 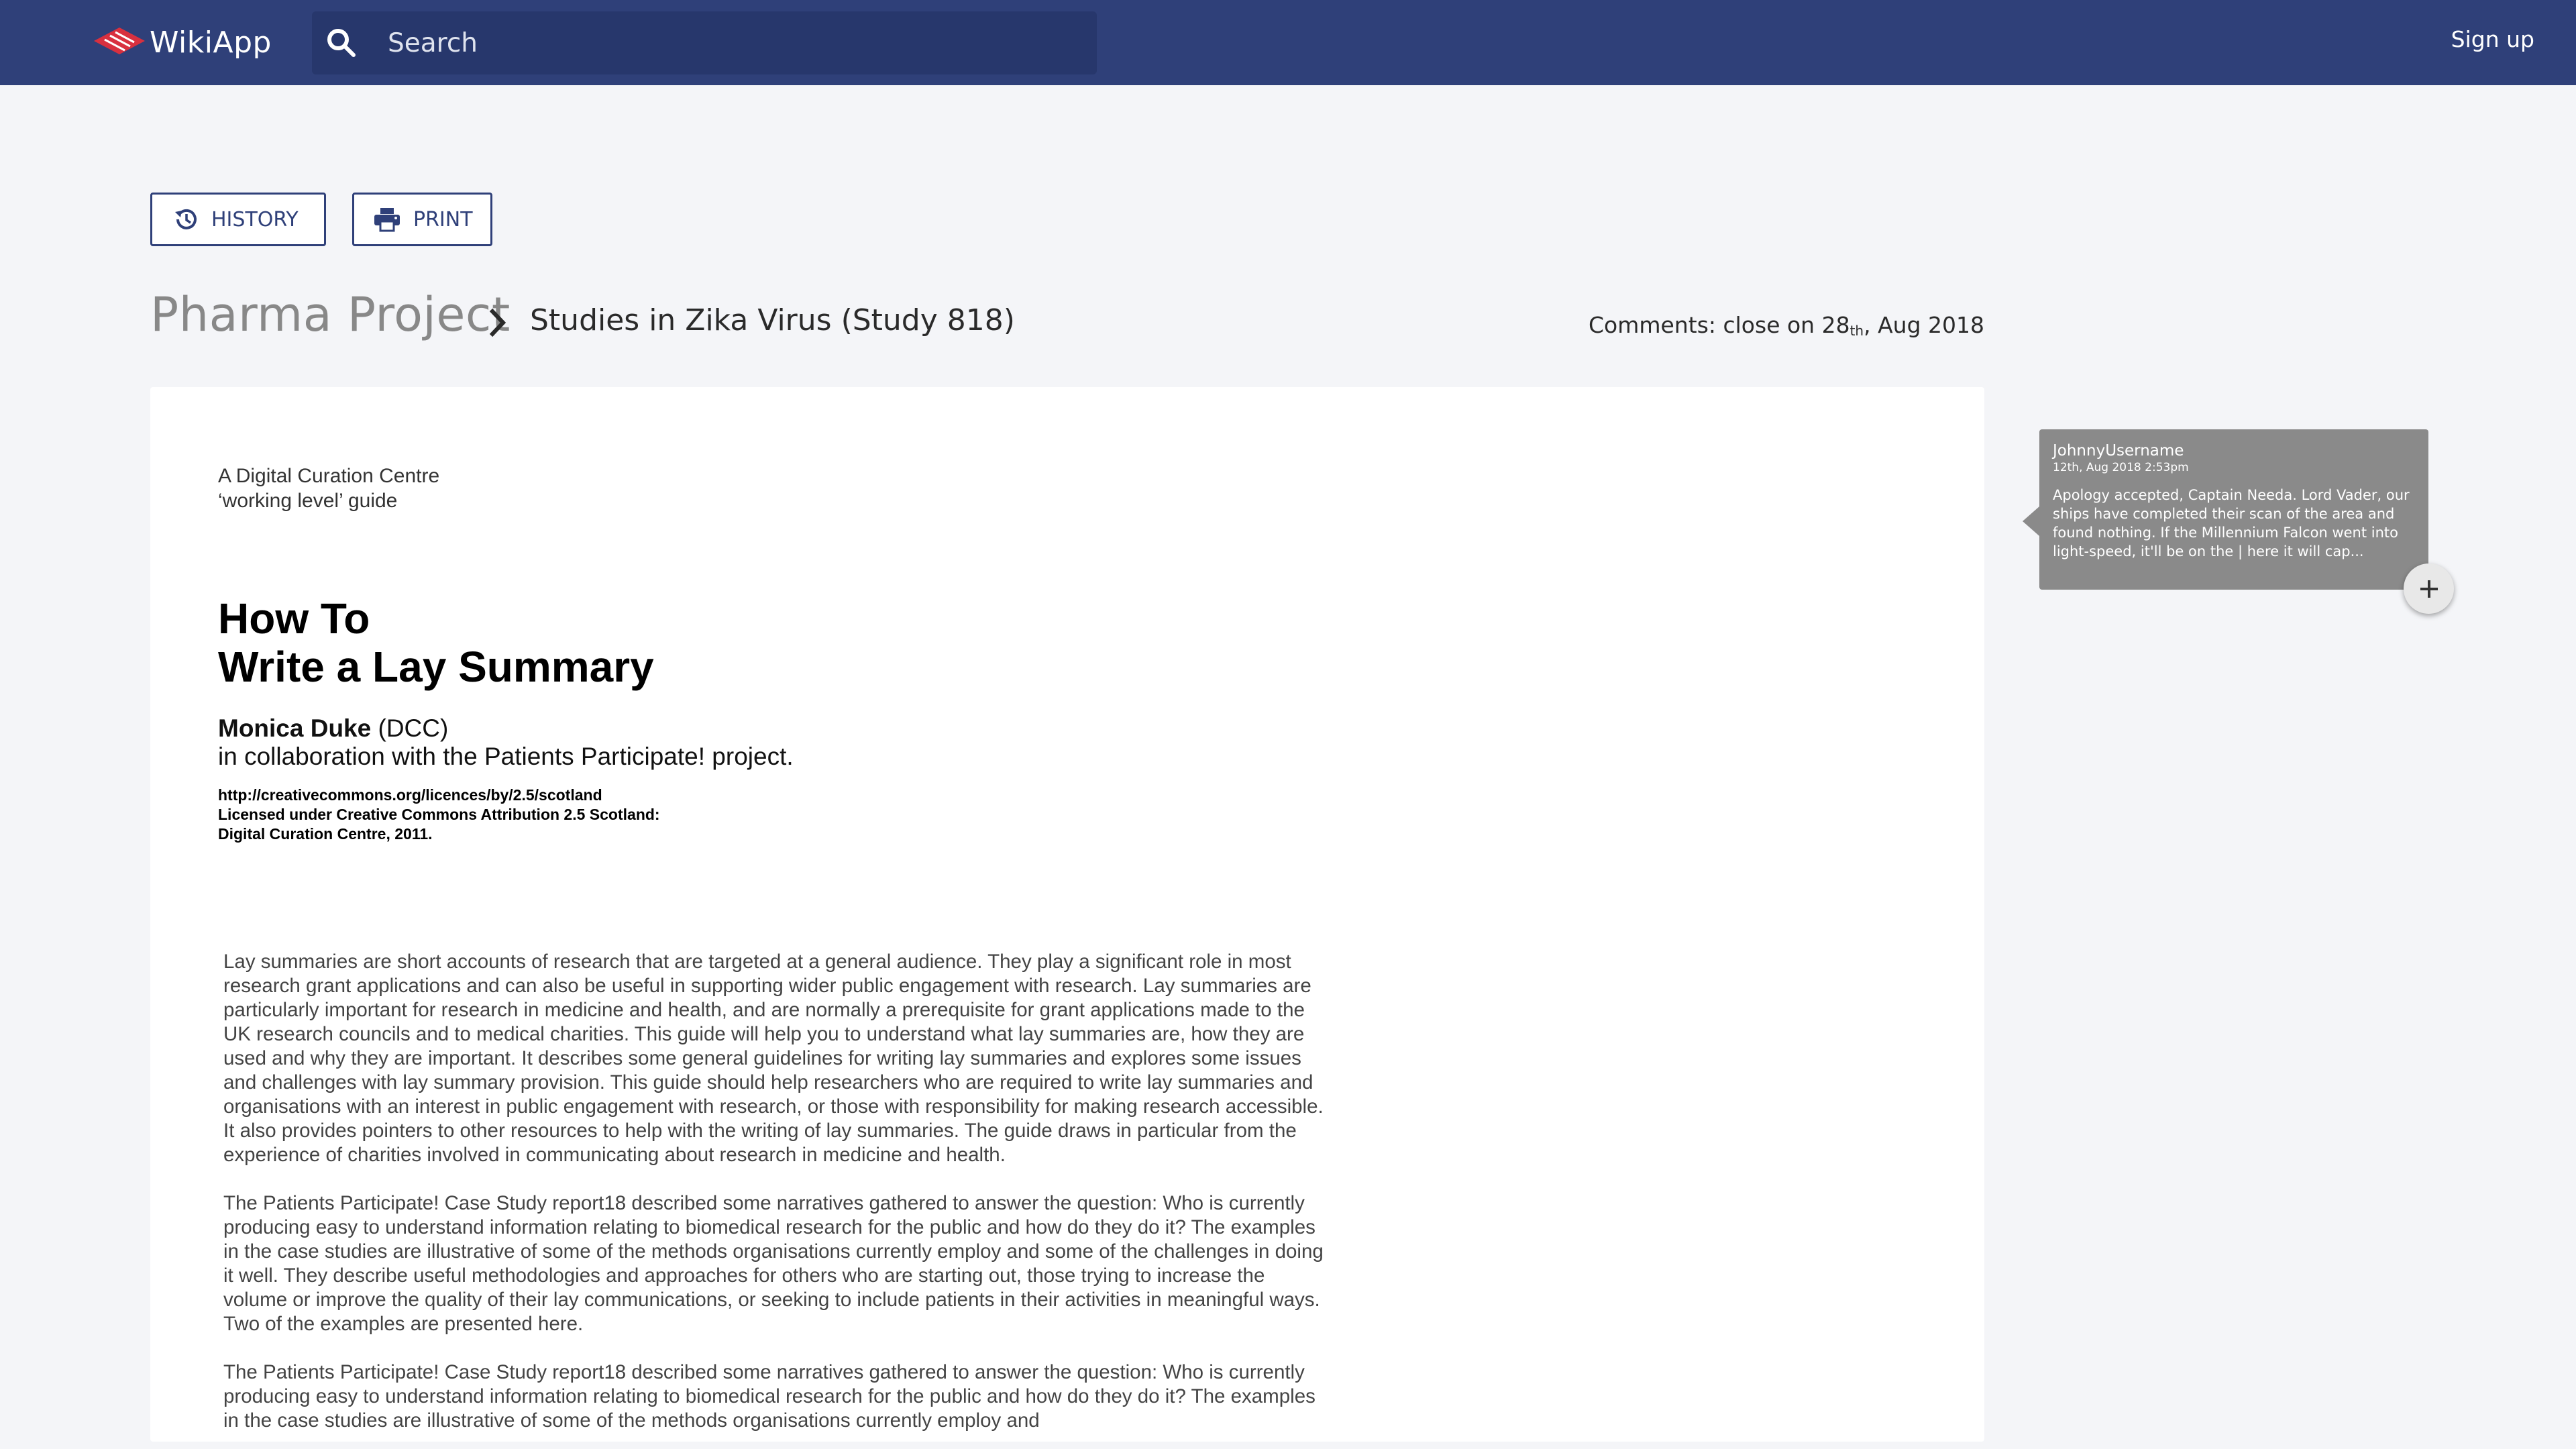 What do you see at coordinates (2118, 451) in the screenshot?
I see `comment-username: JohnnyUsername` at bounding box center [2118, 451].